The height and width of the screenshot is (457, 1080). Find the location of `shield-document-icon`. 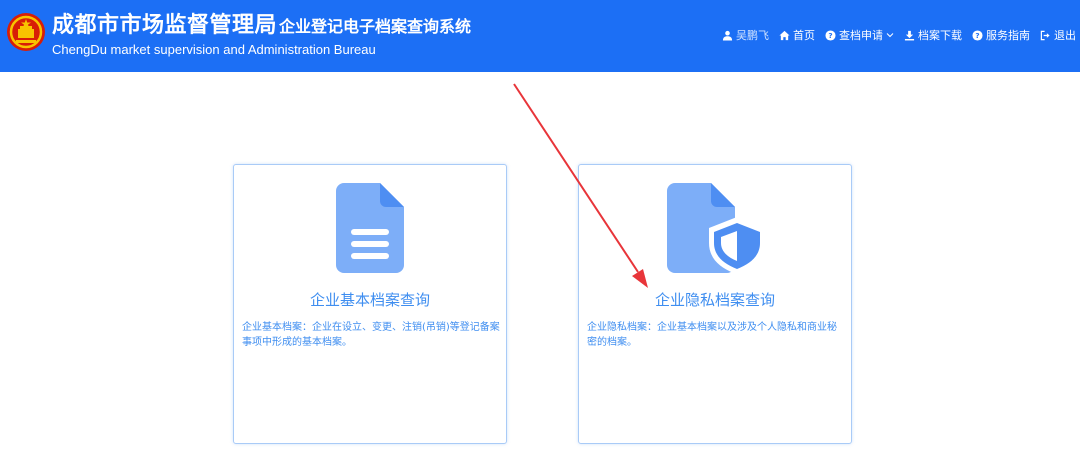

shield-document-icon is located at coordinates (716, 228).